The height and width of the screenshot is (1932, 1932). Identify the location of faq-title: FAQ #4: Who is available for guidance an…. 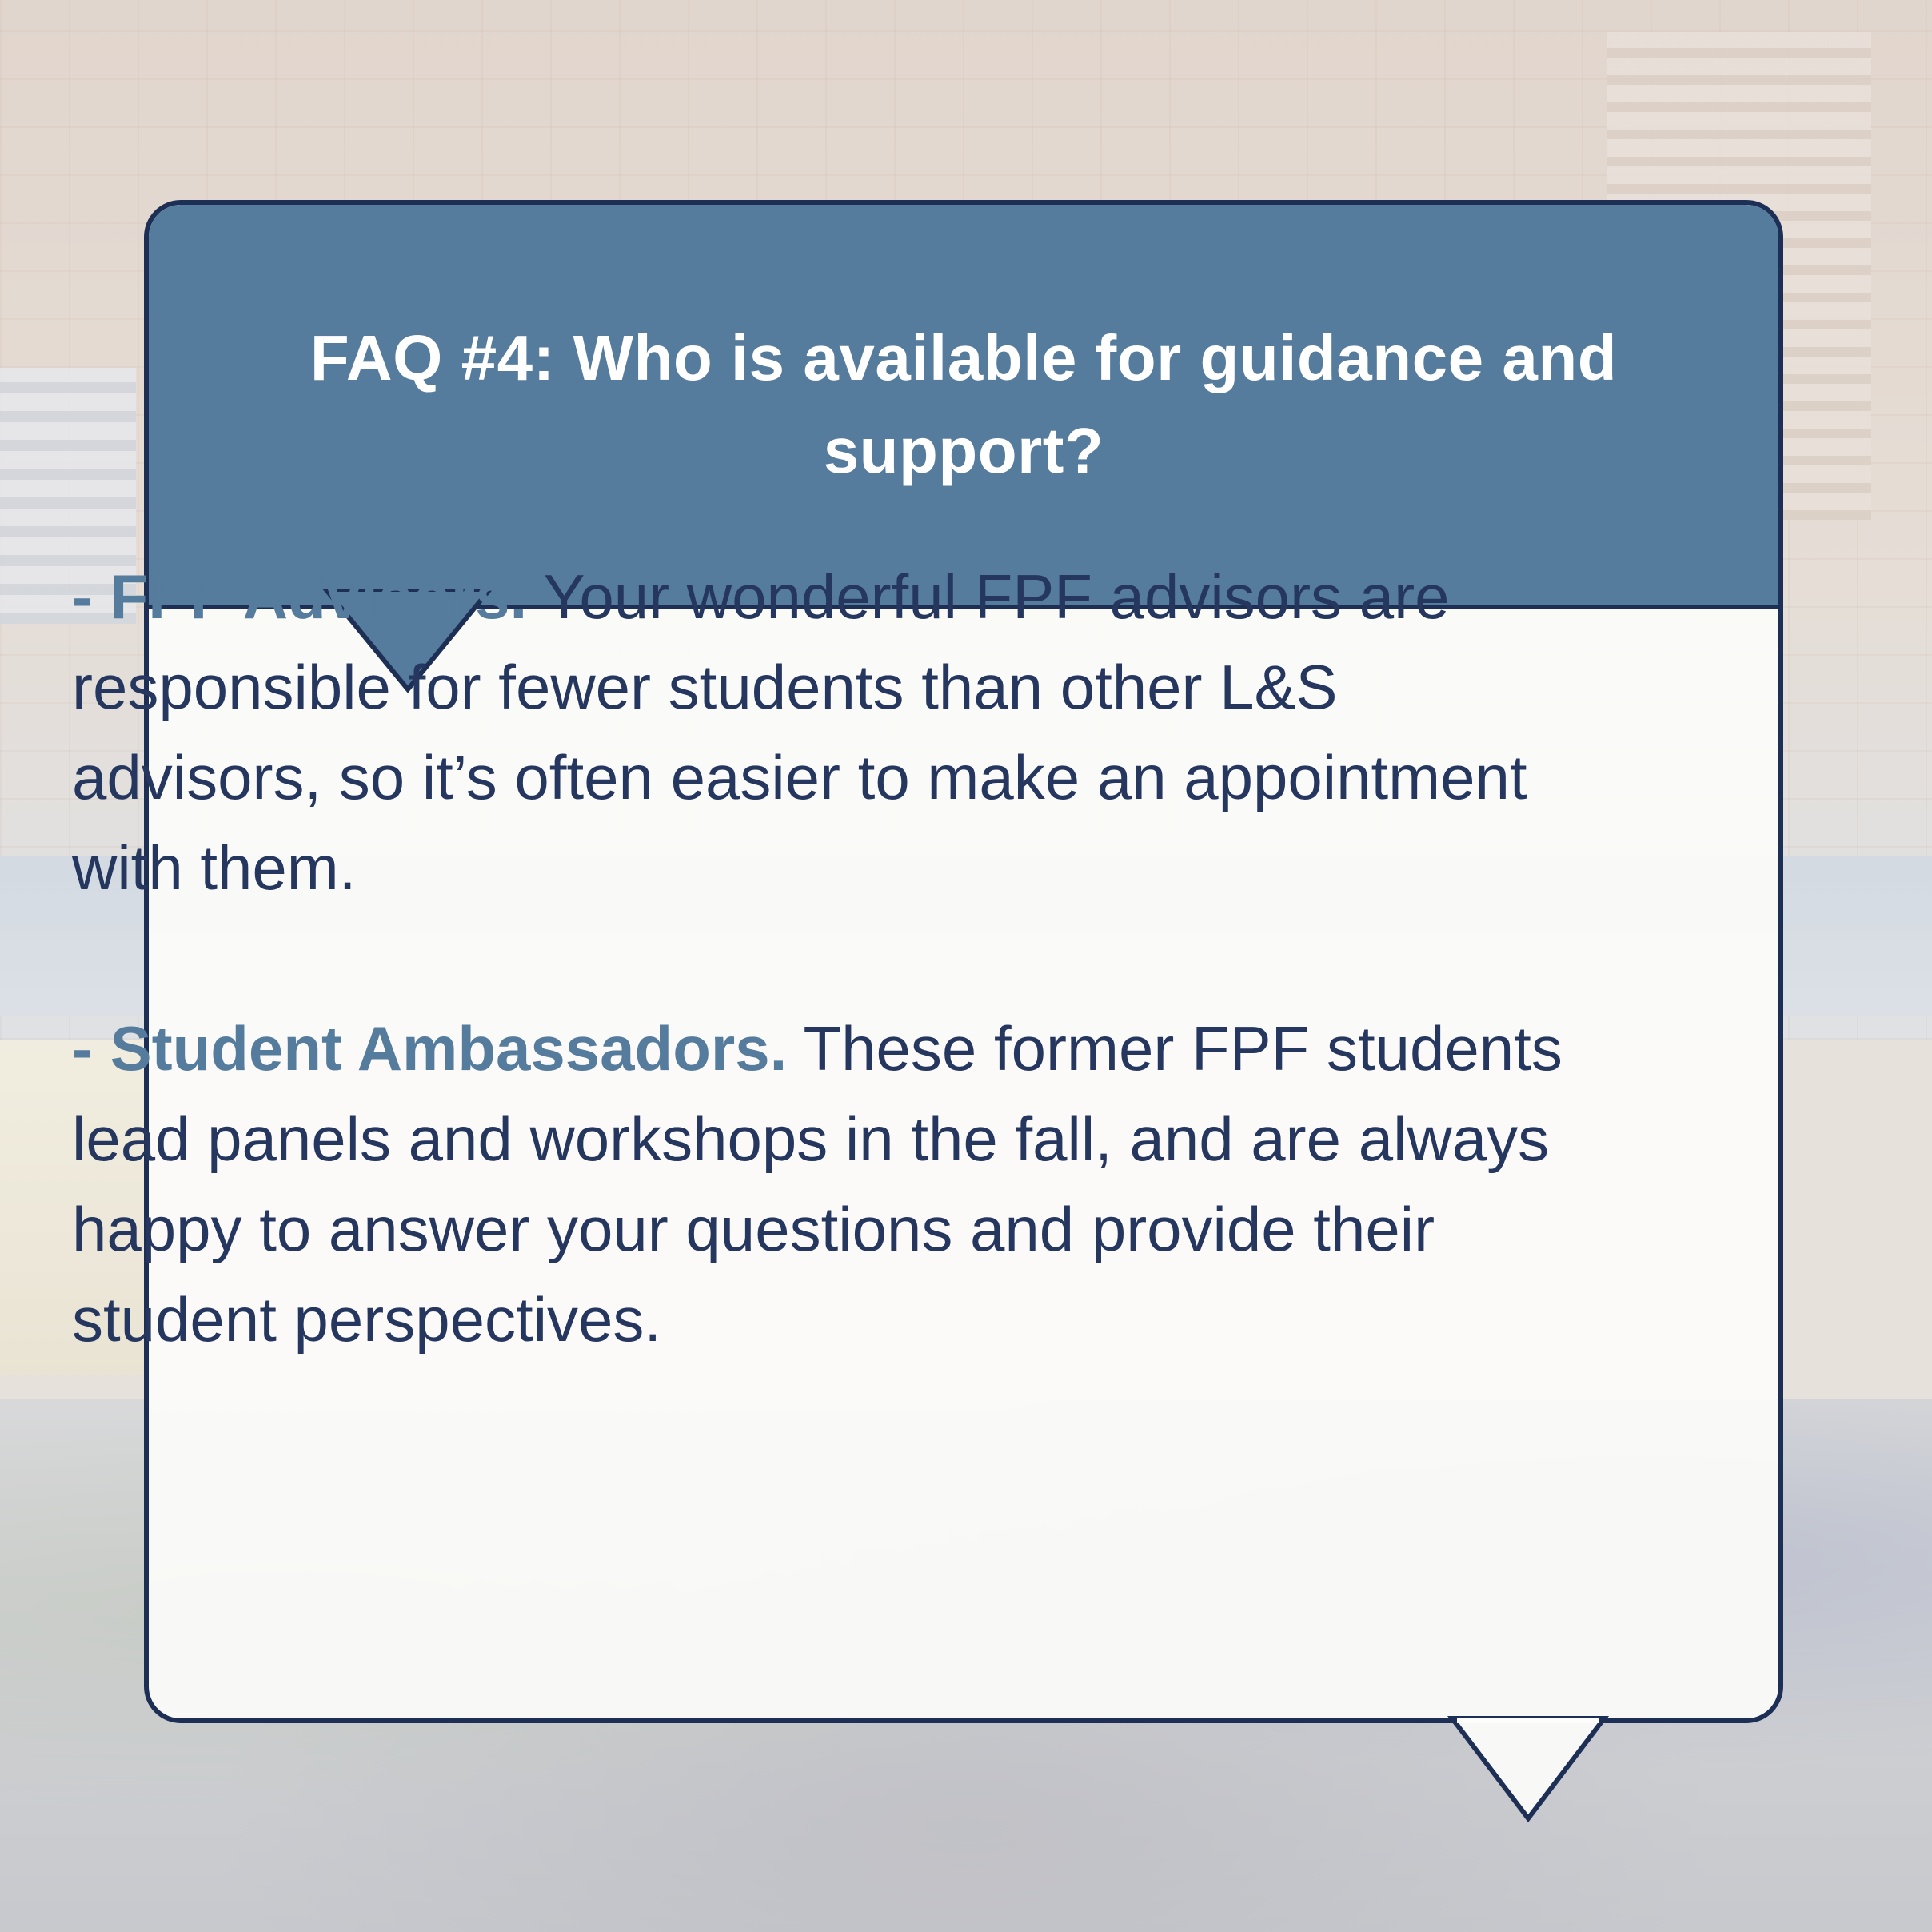
(963, 404).